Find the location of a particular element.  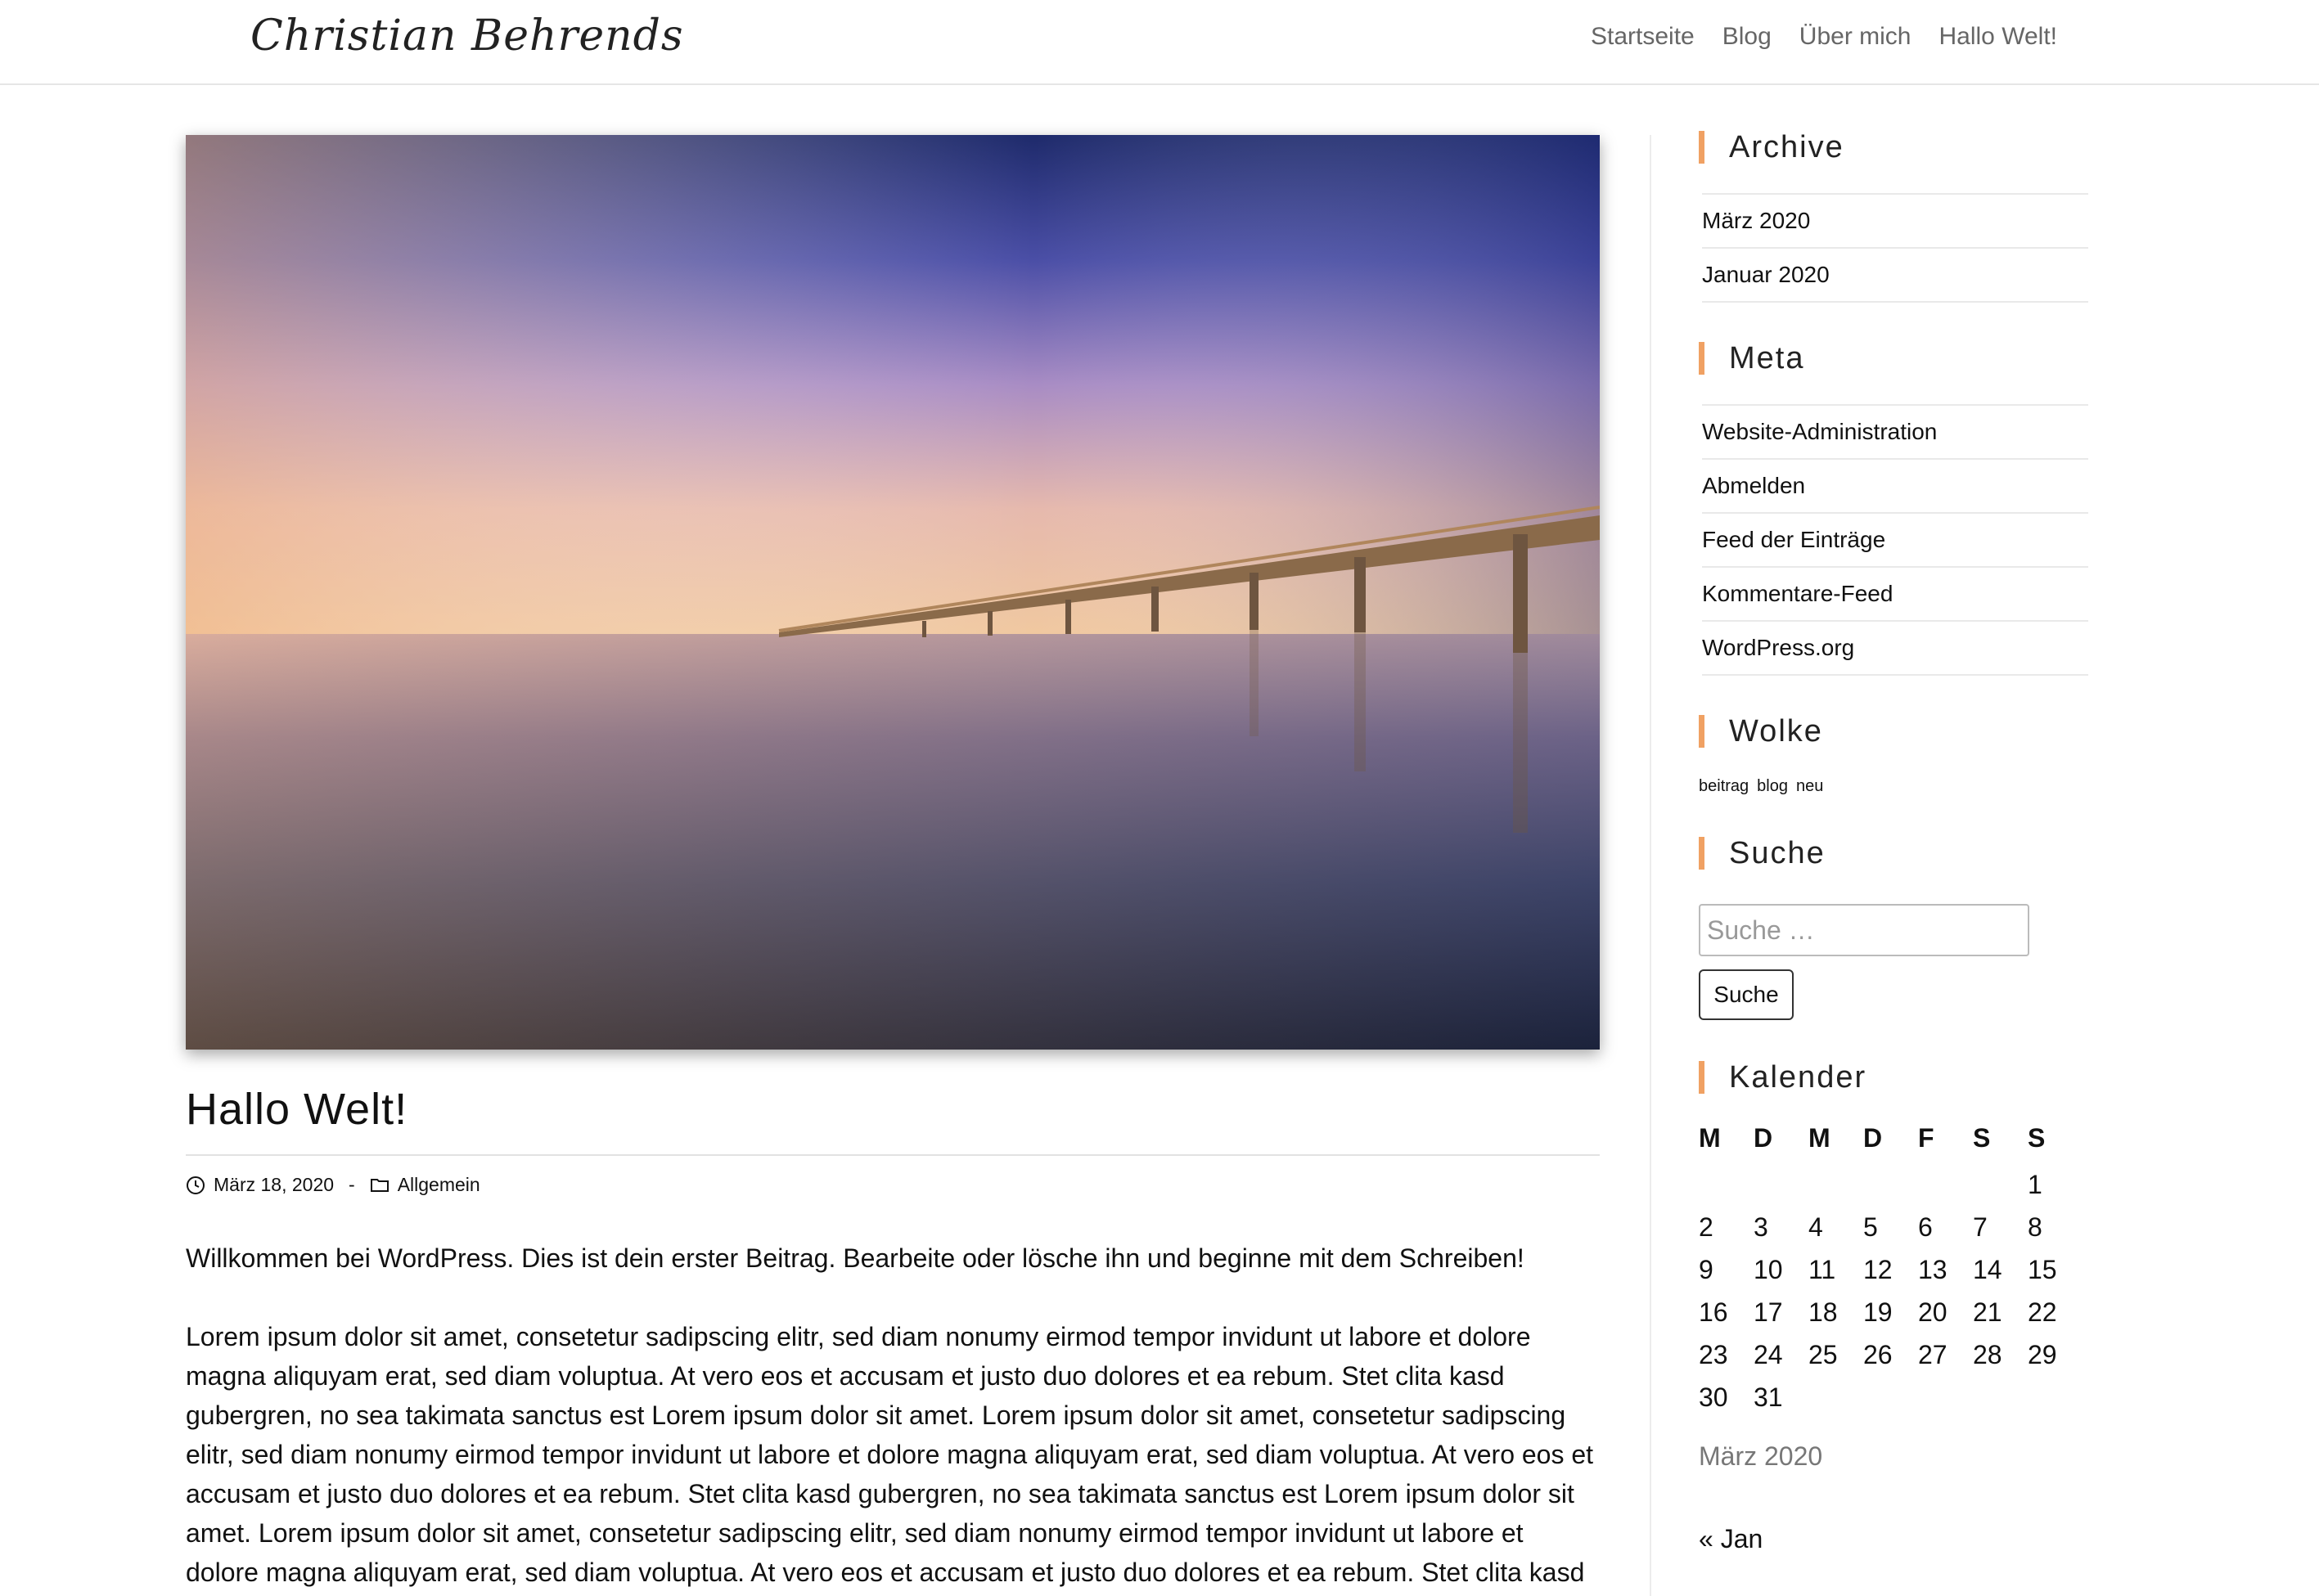

meta-item-admin: Website-Administration is located at coordinates (1895, 431).